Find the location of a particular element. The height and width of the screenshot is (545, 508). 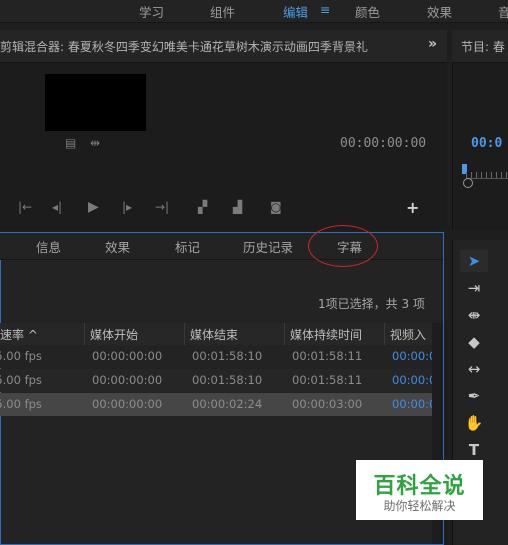

tab-history: 历史记录 is located at coordinates (268, 246).